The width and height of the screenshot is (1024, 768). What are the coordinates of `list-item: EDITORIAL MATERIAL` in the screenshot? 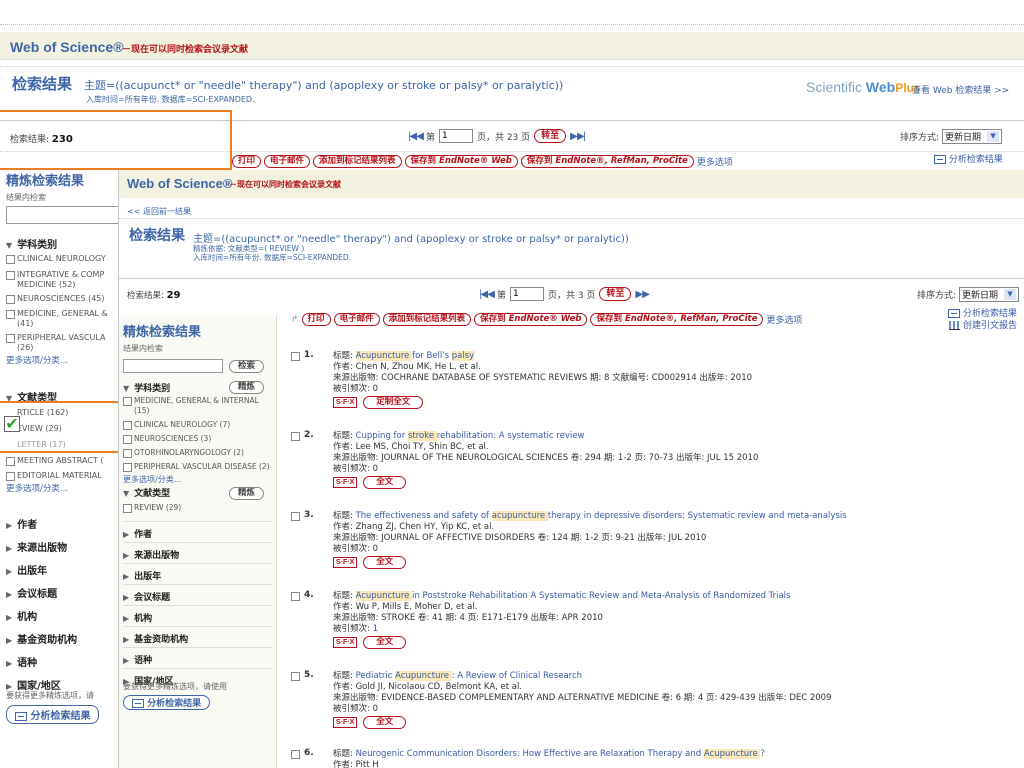 It's located at (63, 476).